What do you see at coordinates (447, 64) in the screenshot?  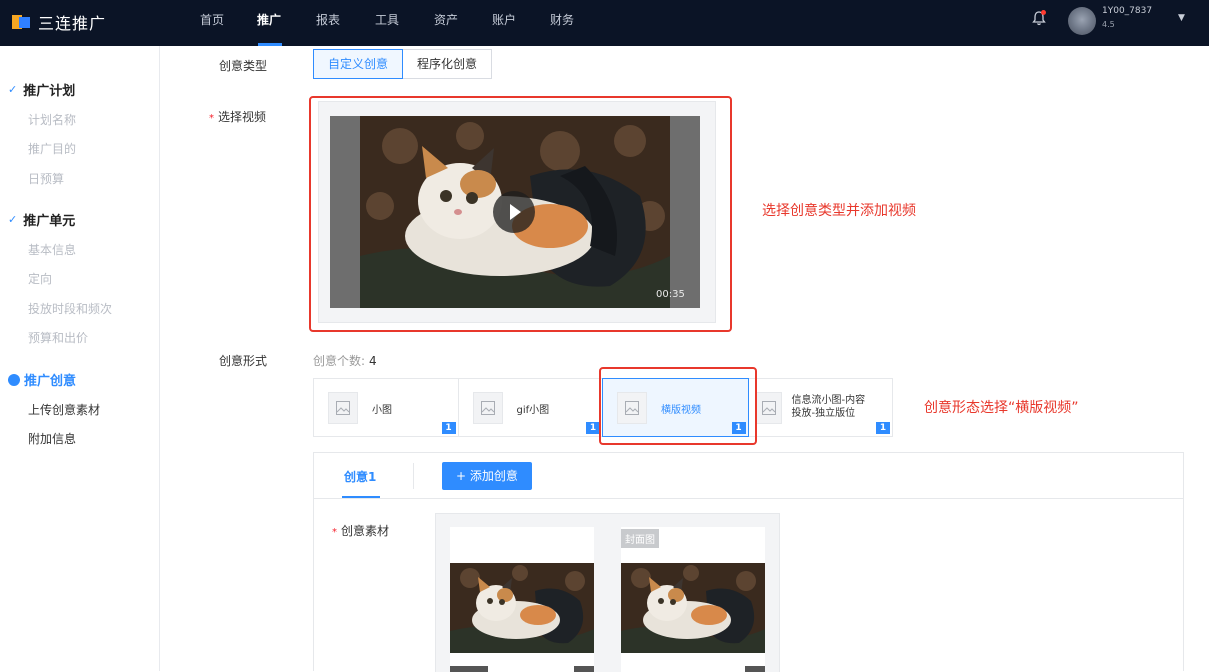 I see `tab-programmatic-creative: 程序化创意` at bounding box center [447, 64].